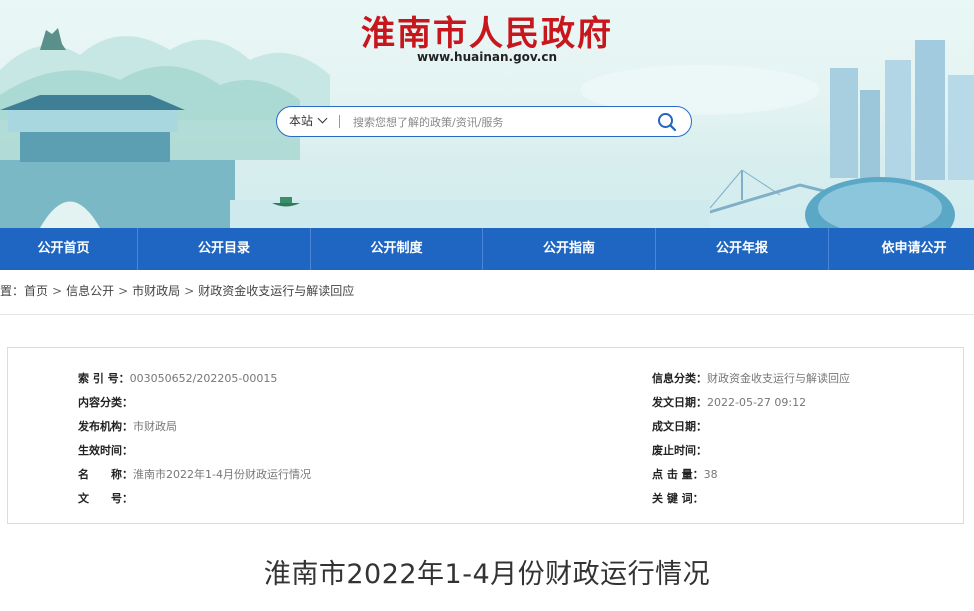 This screenshot has width=974, height=611. What do you see at coordinates (178, 378) in the screenshot?
I see `info-index-number: 索 引 号：003050652/202205-00015` at bounding box center [178, 378].